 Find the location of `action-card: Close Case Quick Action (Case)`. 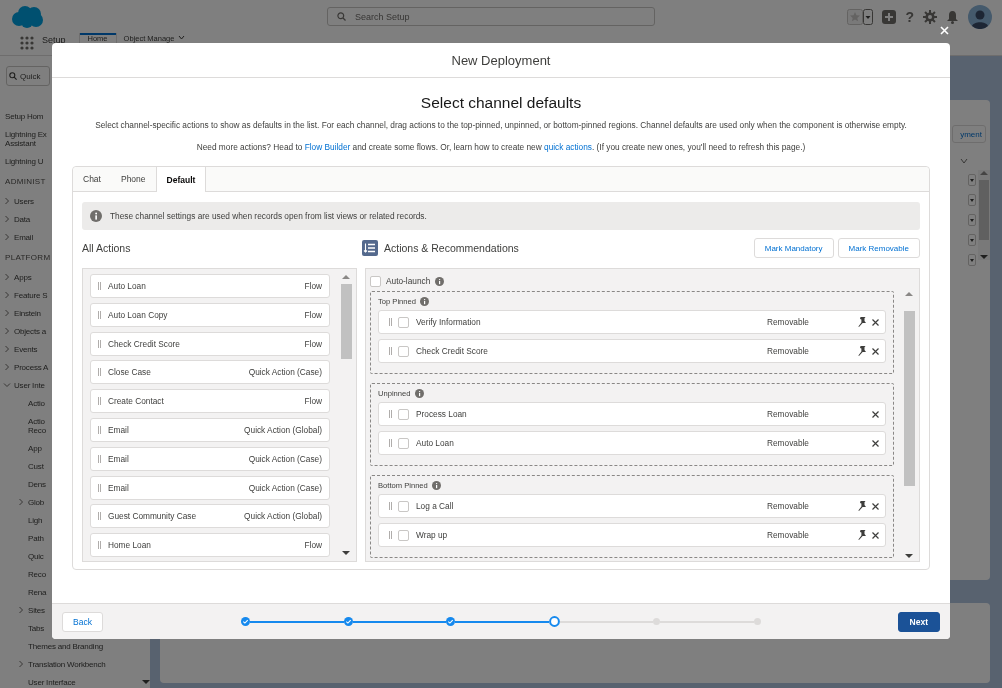

action-card: Close Case Quick Action (Case) is located at coordinates (210, 372).